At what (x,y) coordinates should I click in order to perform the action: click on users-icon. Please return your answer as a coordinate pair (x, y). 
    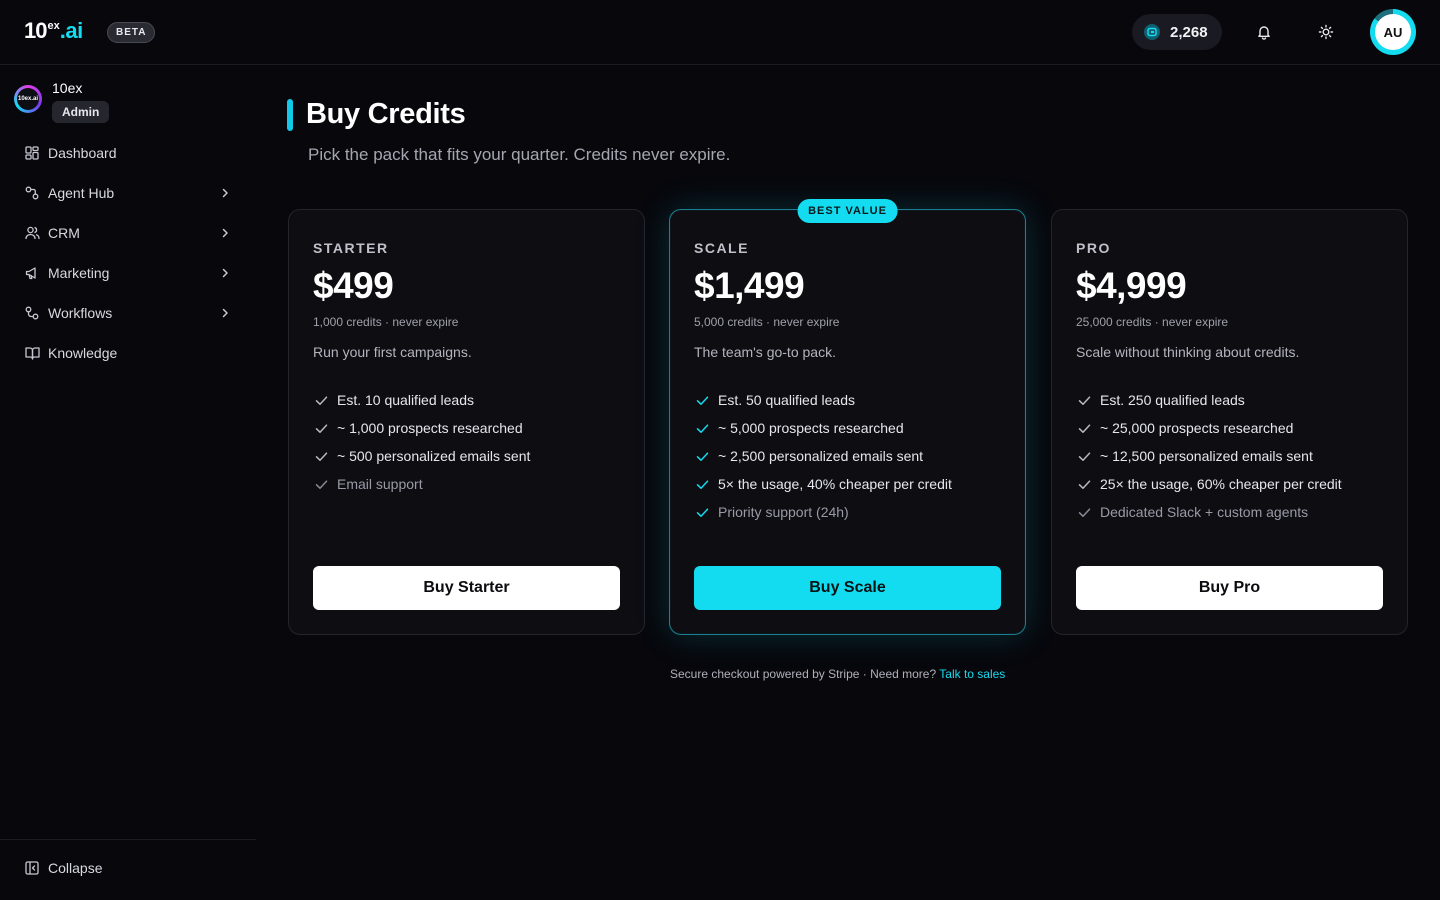
    Looking at the image, I should click on (32, 233).